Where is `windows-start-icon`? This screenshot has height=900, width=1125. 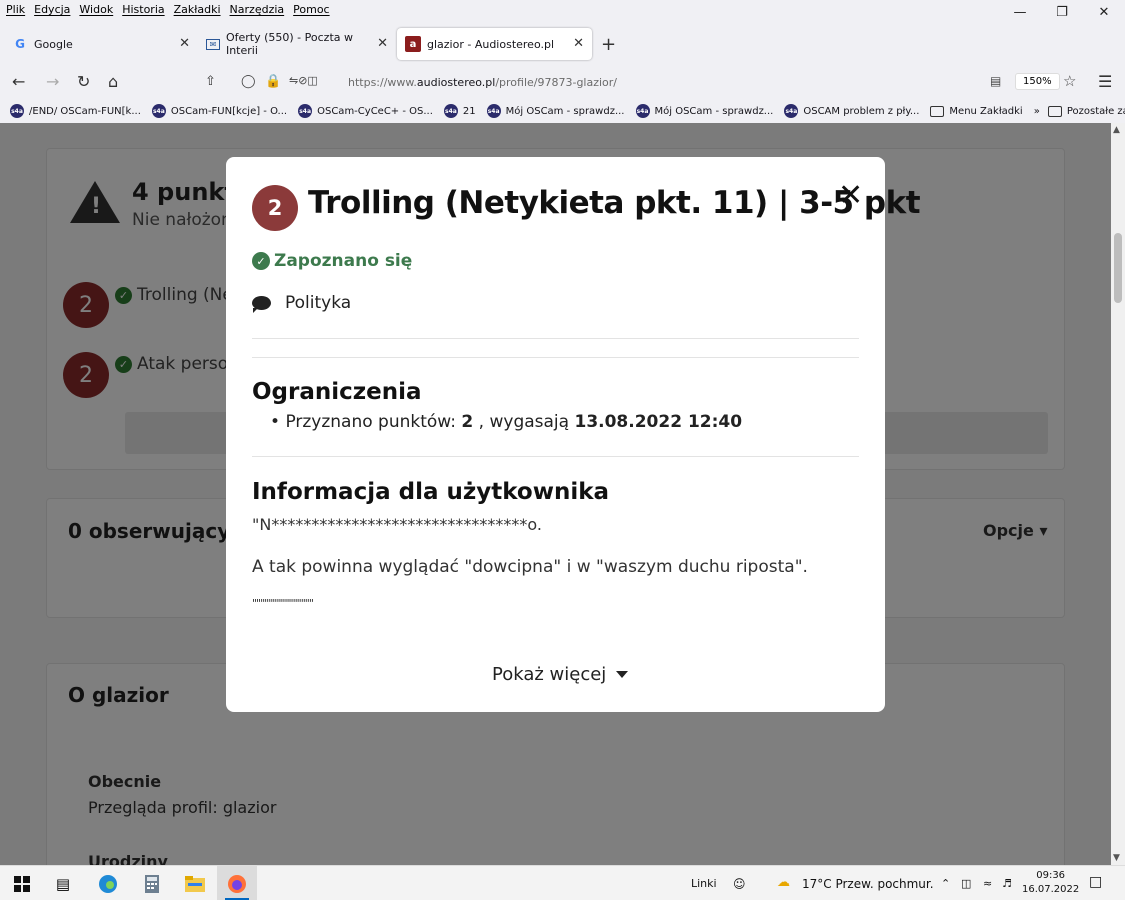 windows-start-icon is located at coordinates (22, 884).